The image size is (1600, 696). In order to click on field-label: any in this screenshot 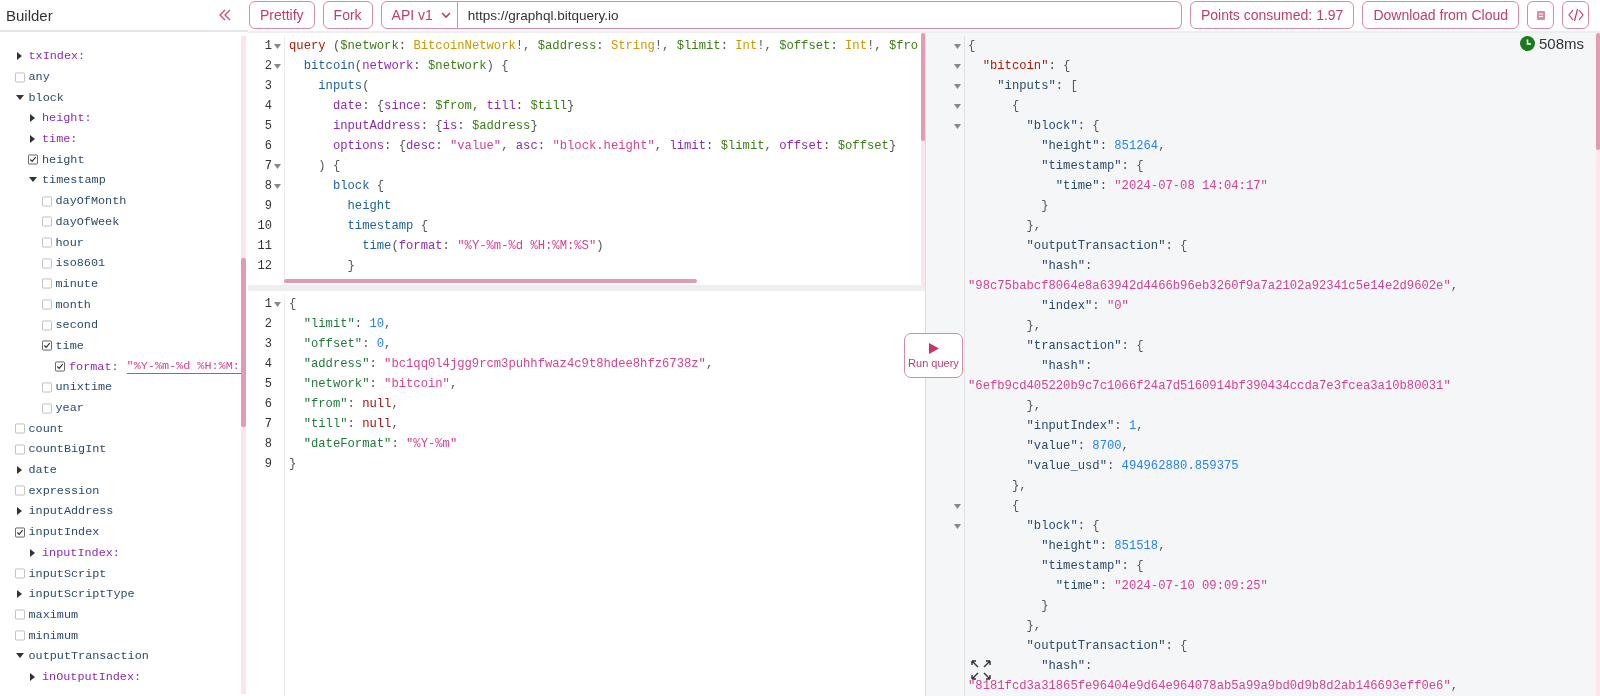, I will do `click(39, 77)`.